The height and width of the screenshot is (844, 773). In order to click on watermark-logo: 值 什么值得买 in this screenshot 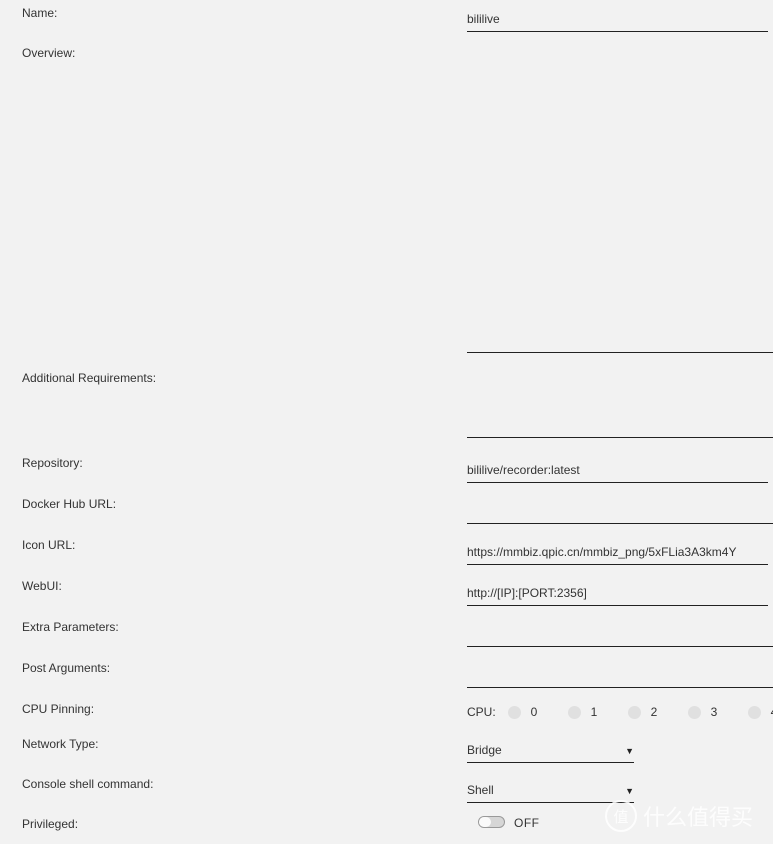, I will do `click(679, 816)`.